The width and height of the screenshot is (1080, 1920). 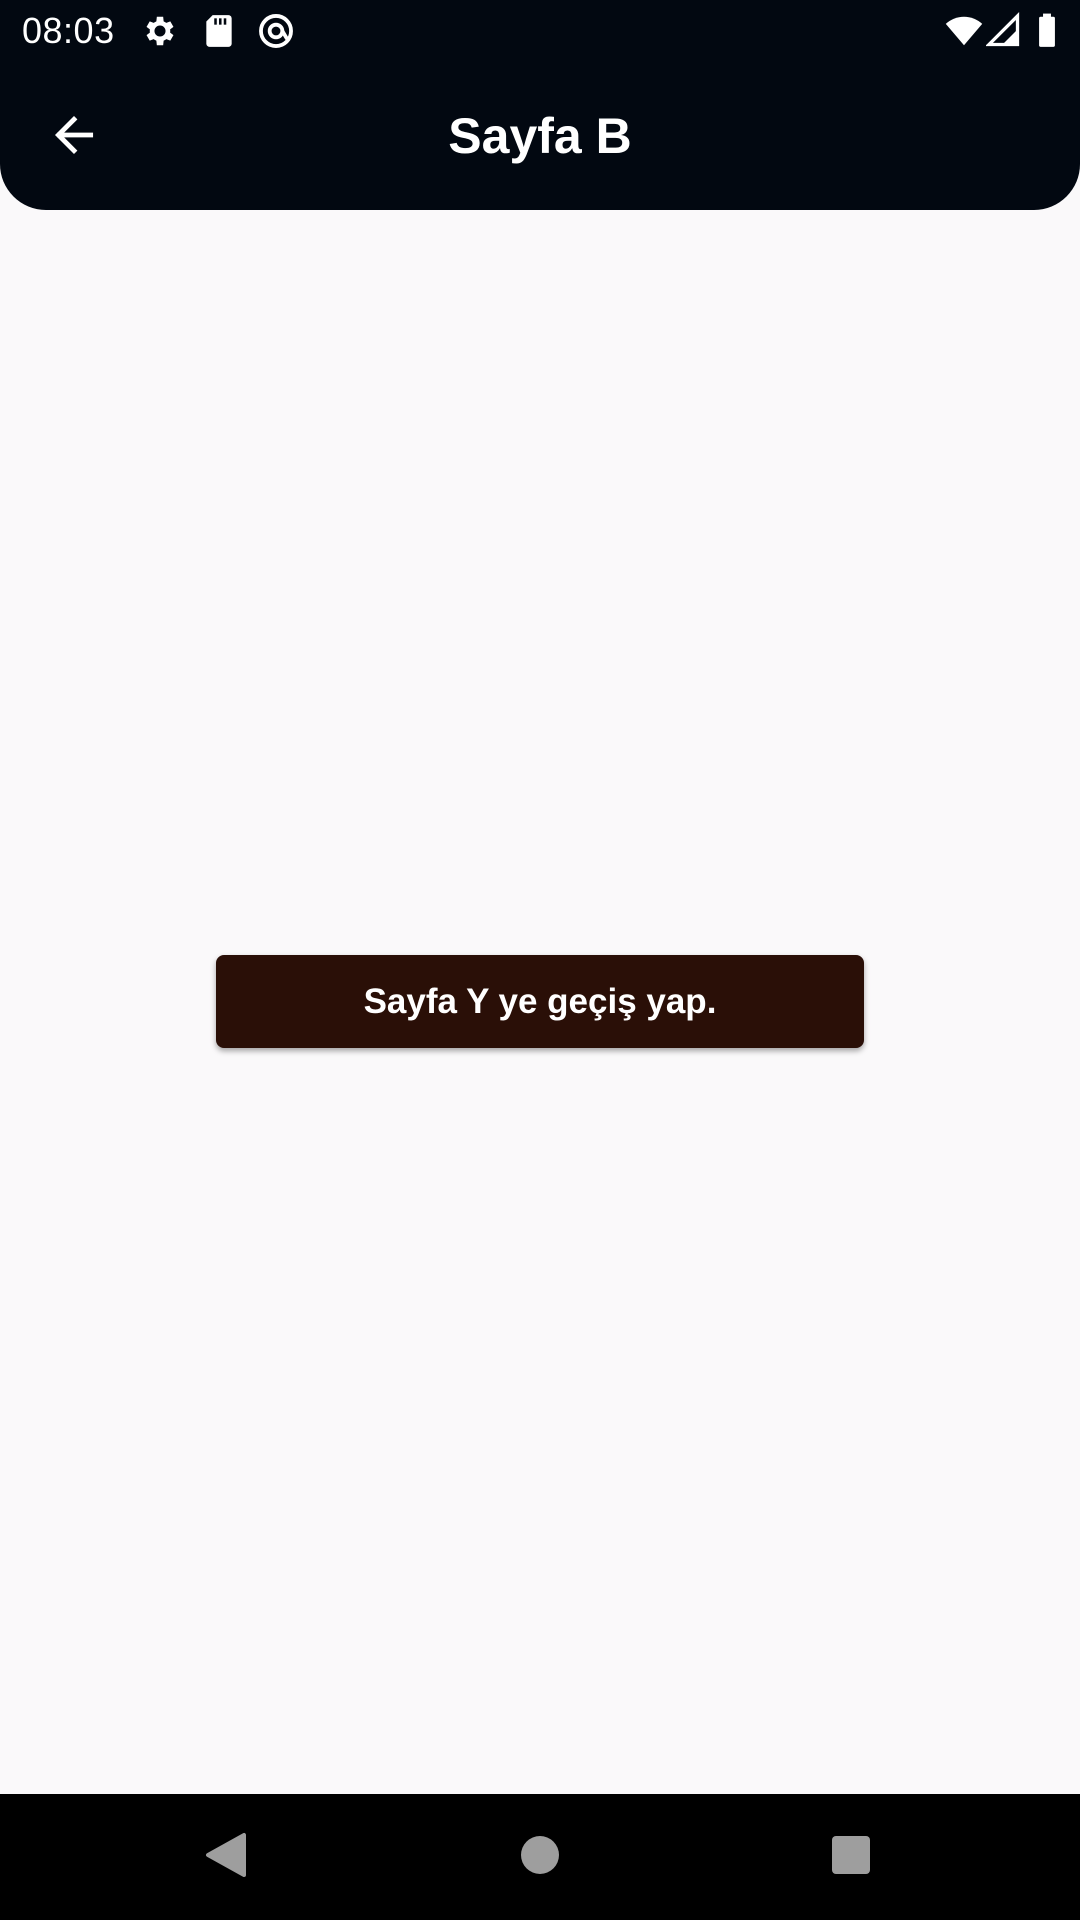 I want to click on page-title: Sayfa B, so click(x=540, y=136).